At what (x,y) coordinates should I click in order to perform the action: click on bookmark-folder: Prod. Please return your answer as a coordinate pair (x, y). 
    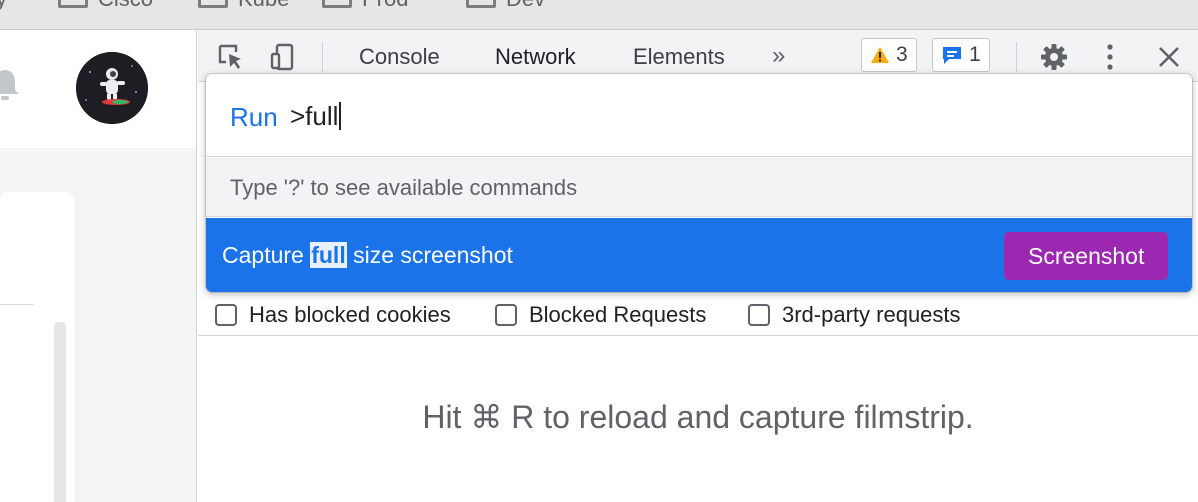
    Looking at the image, I should click on (365, 6).